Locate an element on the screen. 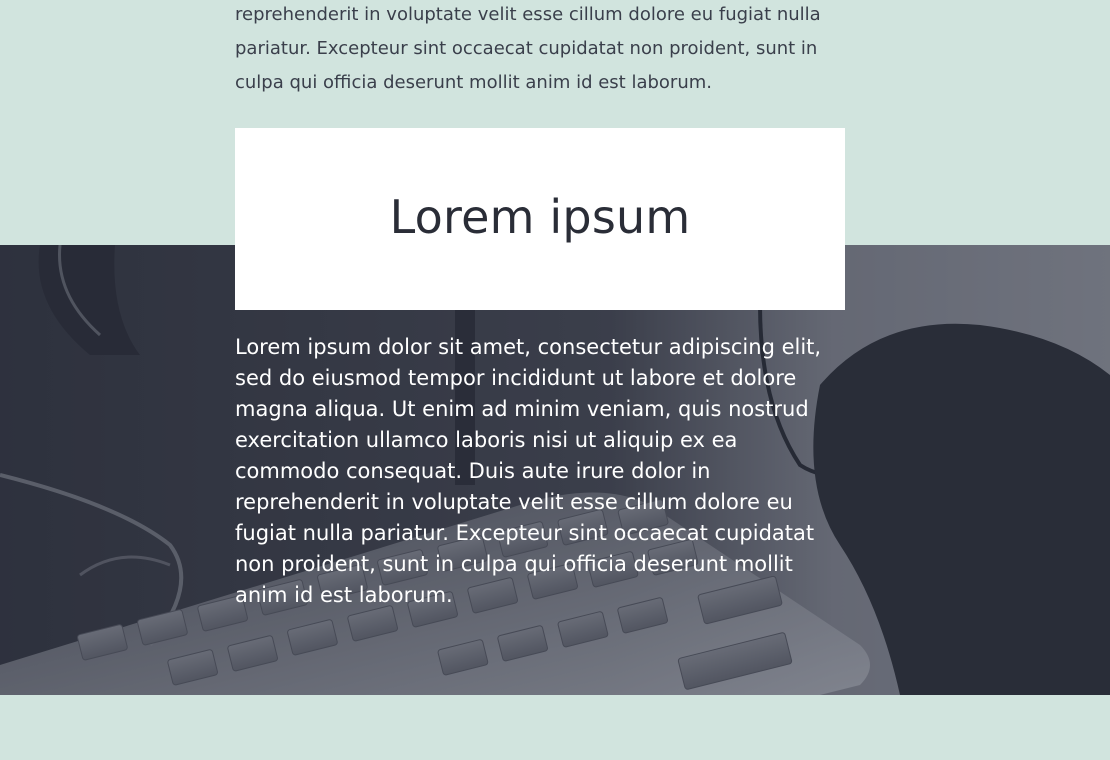  title-card: Lorem ipsum is located at coordinates (540, 219).